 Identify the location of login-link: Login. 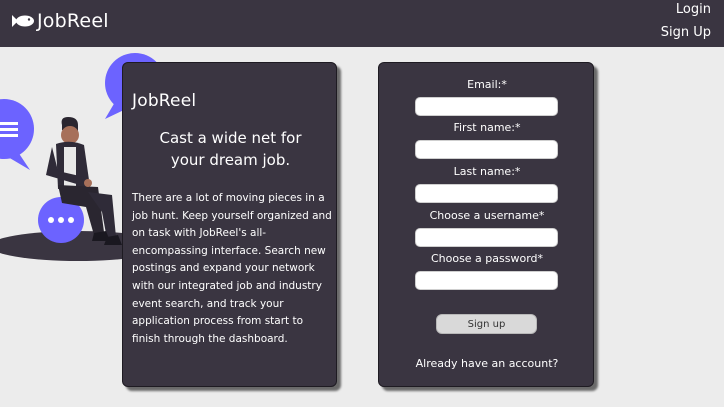
(693, 9).